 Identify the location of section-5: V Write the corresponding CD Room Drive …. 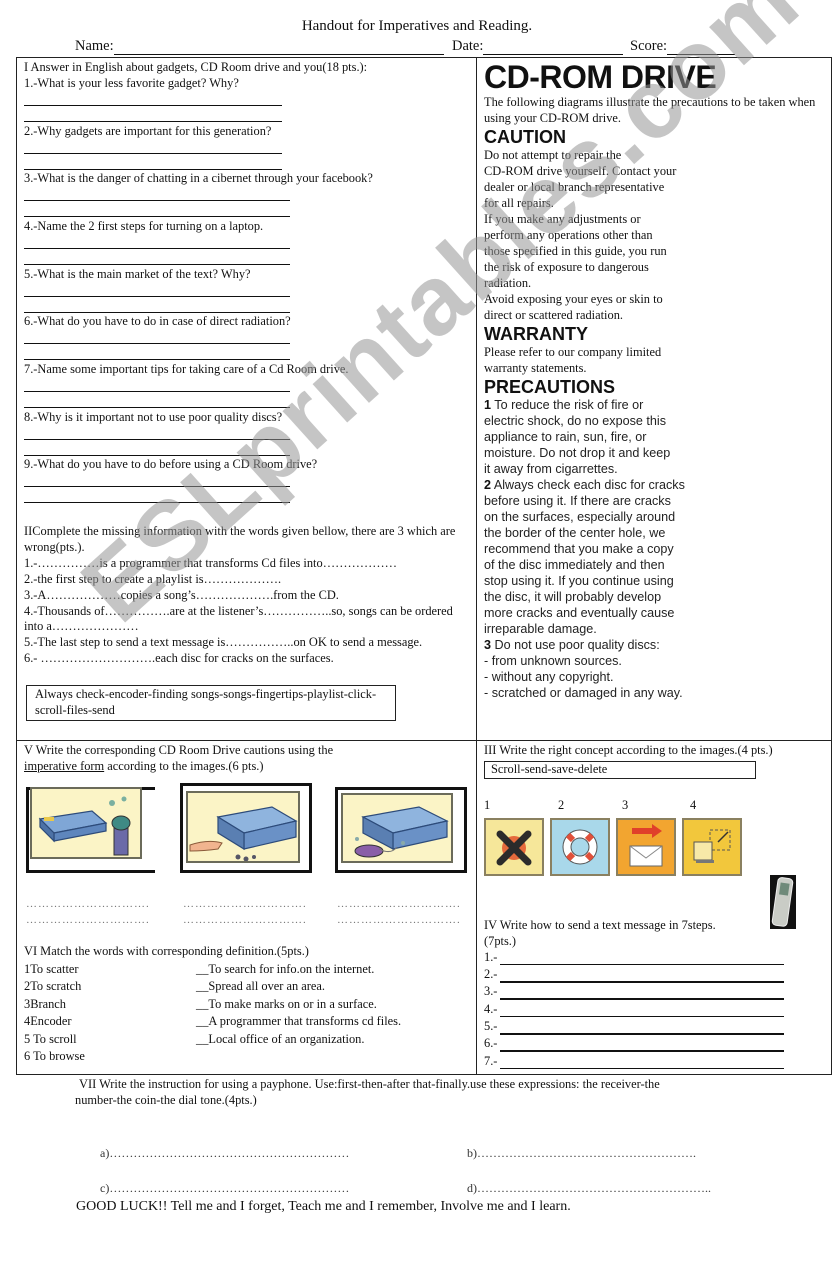
(248, 759).